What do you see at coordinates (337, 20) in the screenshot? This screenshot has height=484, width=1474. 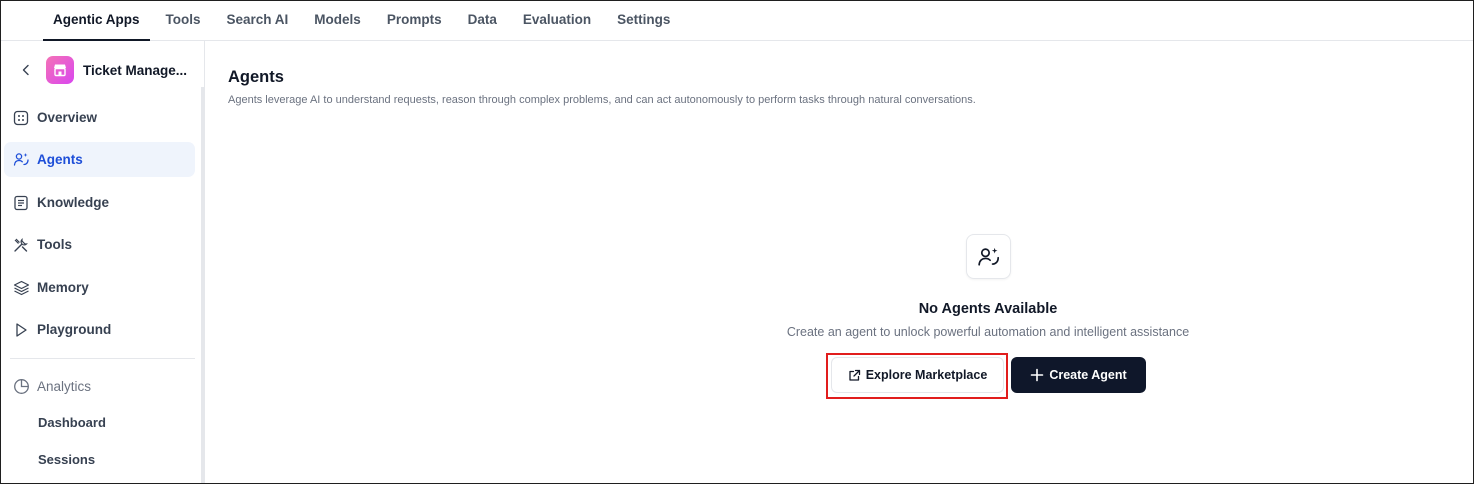 I see `tab-models: Models` at bounding box center [337, 20].